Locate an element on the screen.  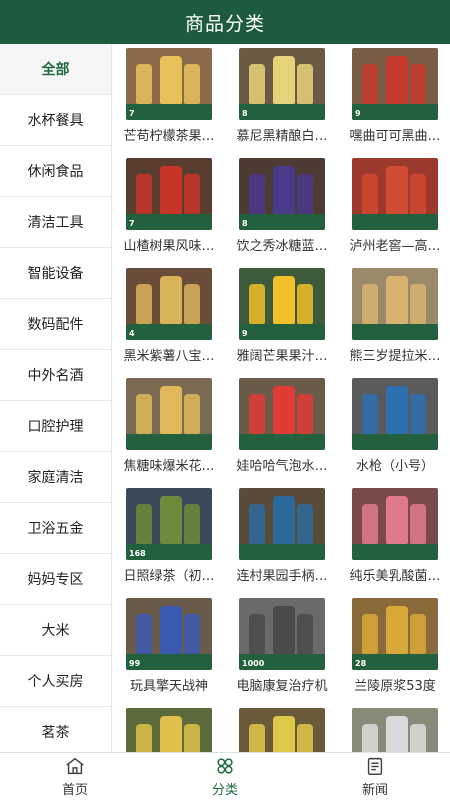
sidebar-item-oral-care: 口腔护理 is located at coordinates (55, 426).